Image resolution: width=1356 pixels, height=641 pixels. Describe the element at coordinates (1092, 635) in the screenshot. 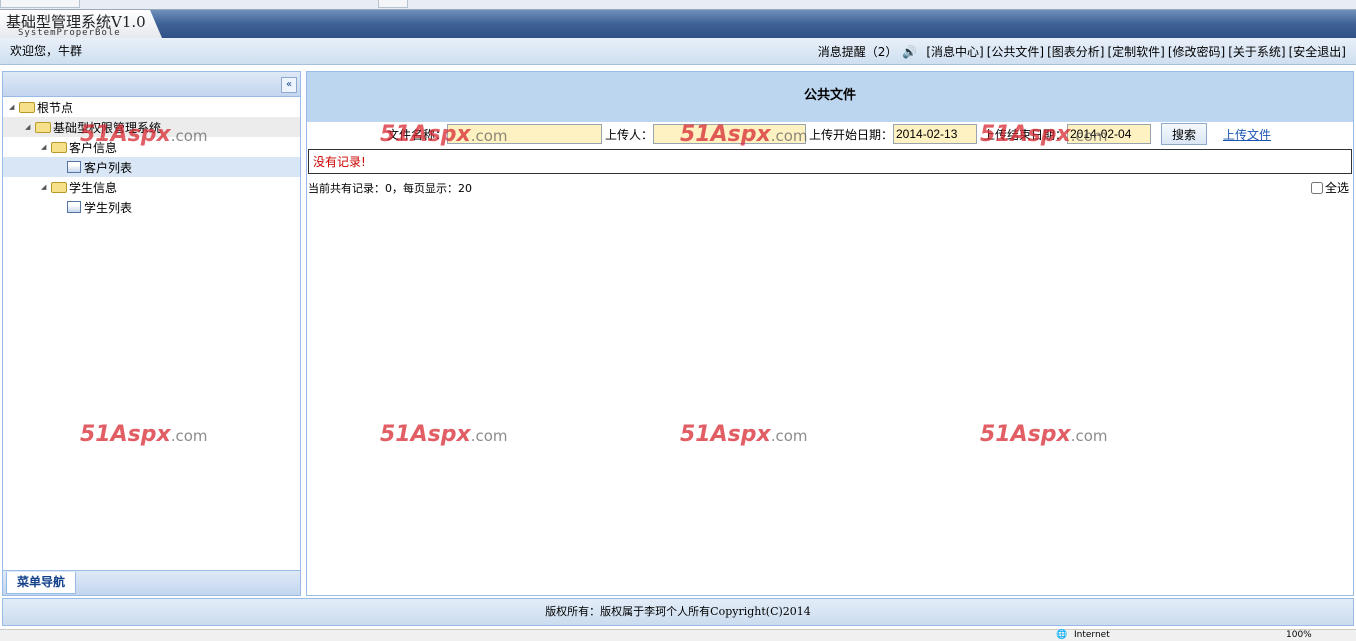

I see `zone-text: Internet` at that location.